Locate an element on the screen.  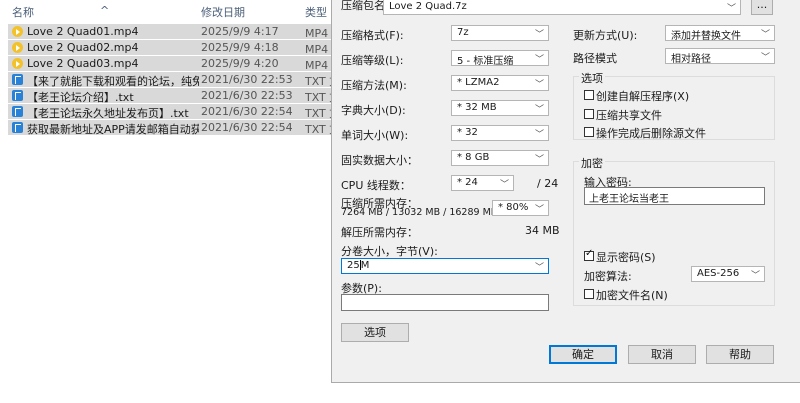
file-row: 【老王论坛介绍】.txt 2021/6/30 22:53 TXT 文 is located at coordinates (174, 96).